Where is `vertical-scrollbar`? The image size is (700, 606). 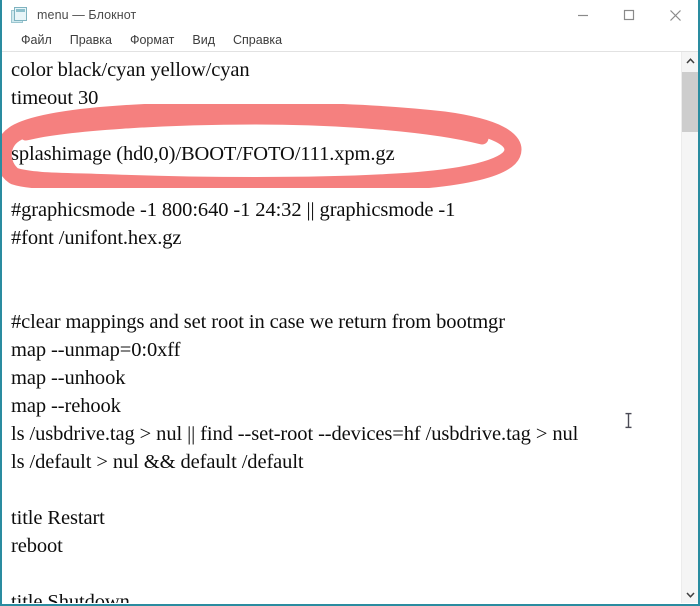 vertical-scrollbar is located at coordinates (689, 327).